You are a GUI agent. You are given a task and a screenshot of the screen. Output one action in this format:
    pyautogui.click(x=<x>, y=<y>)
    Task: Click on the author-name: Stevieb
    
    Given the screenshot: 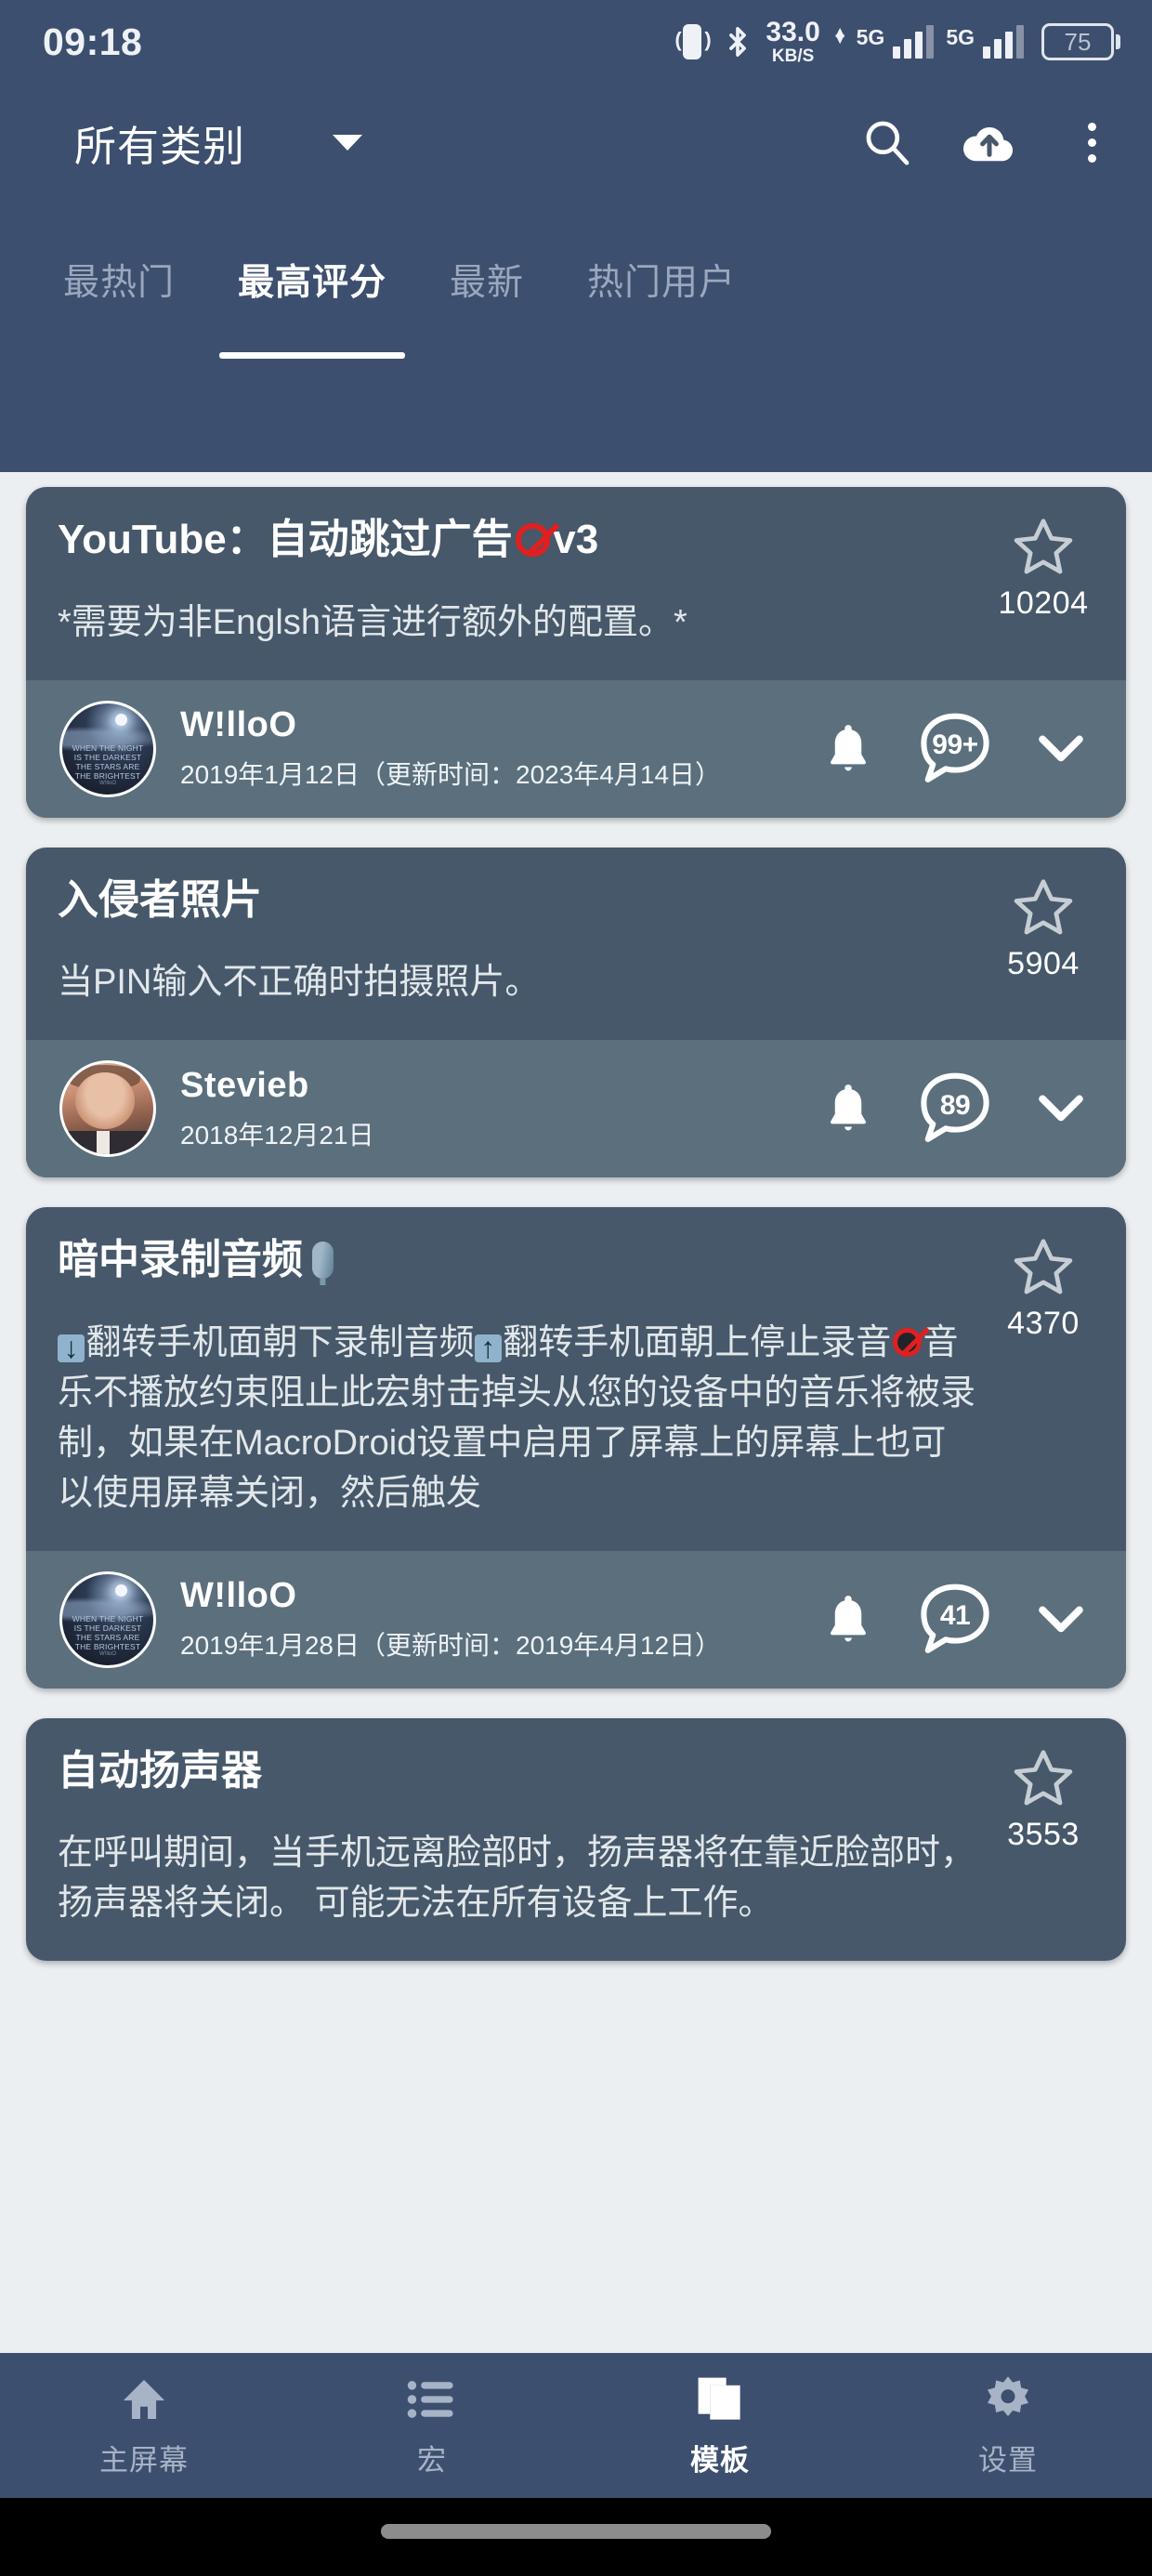 What is the action you would take?
    pyautogui.click(x=488, y=1086)
    